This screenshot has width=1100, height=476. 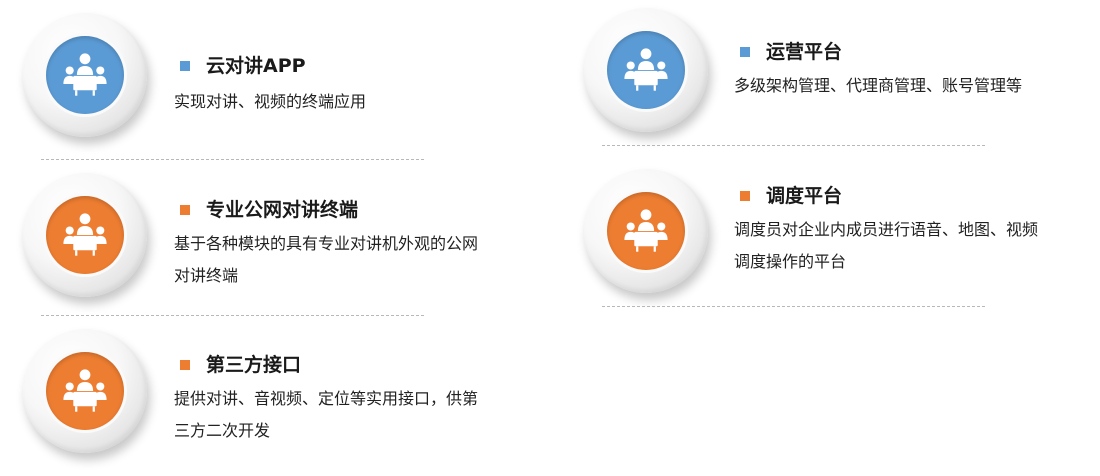 What do you see at coordinates (270, 101) in the screenshot?
I see `description-line: 实现对讲、视频的终端应用` at bounding box center [270, 101].